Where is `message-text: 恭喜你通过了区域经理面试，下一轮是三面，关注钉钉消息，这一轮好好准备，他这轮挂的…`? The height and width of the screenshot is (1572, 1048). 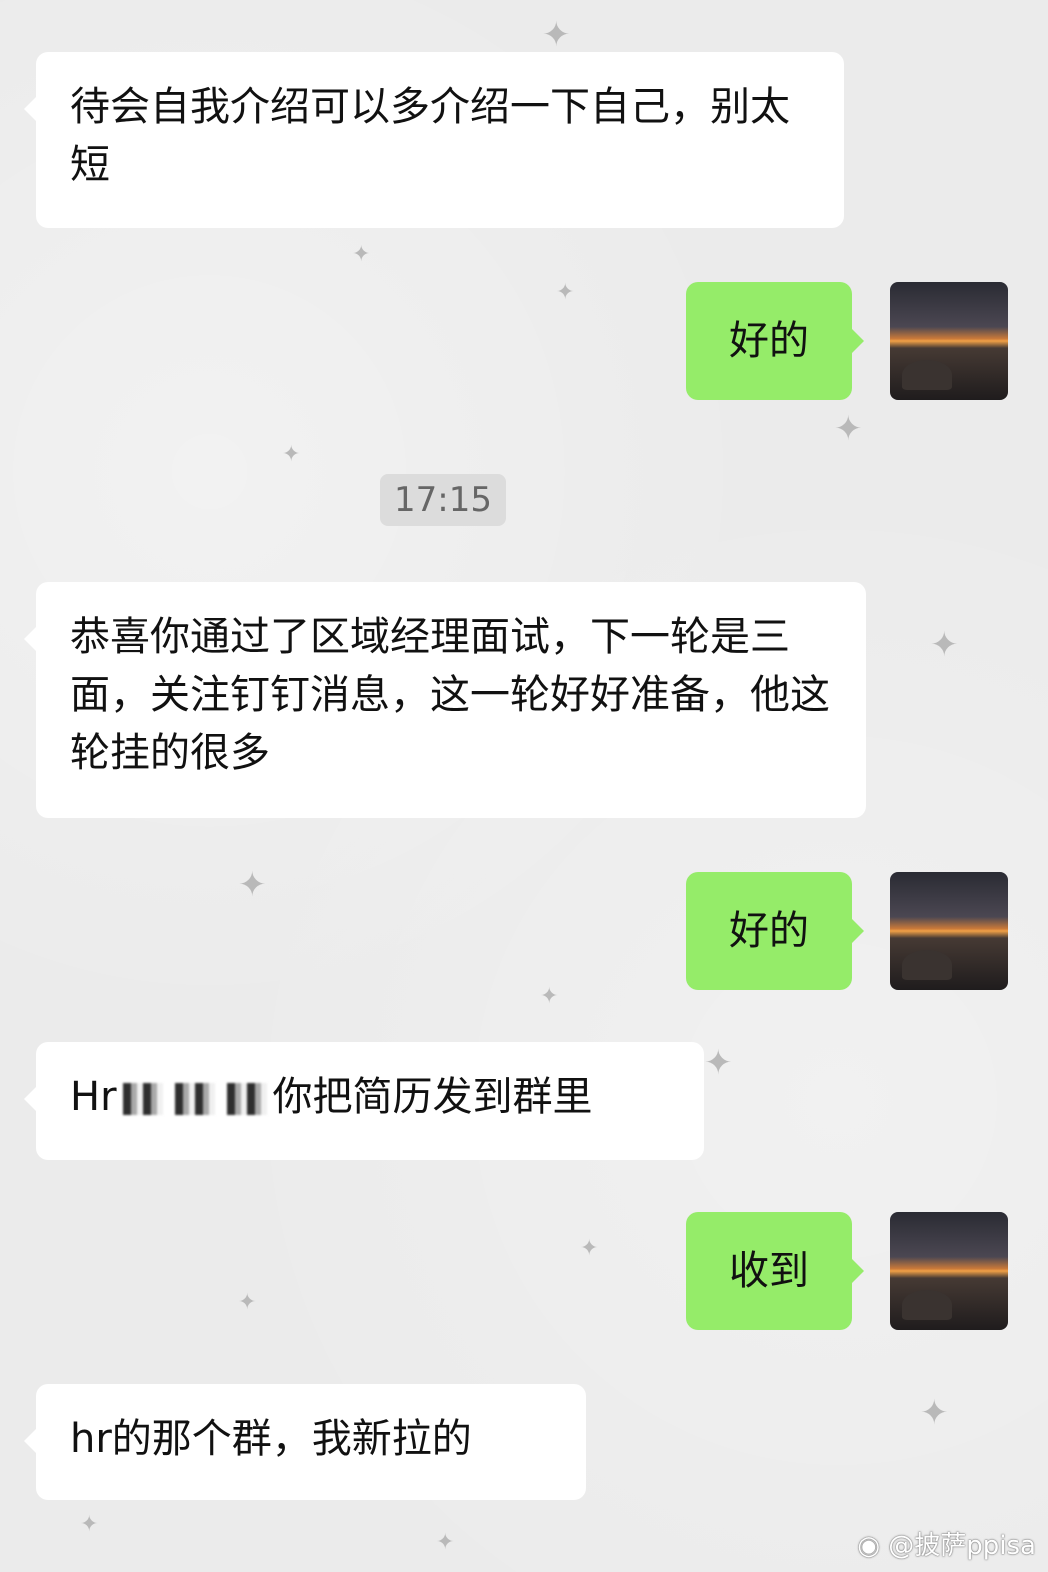 message-text: 恭喜你通过了区域经理面试，下一轮是三面，关注钉钉消息，这一轮好好准备，他这轮挂的… is located at coordinates (450, 695).